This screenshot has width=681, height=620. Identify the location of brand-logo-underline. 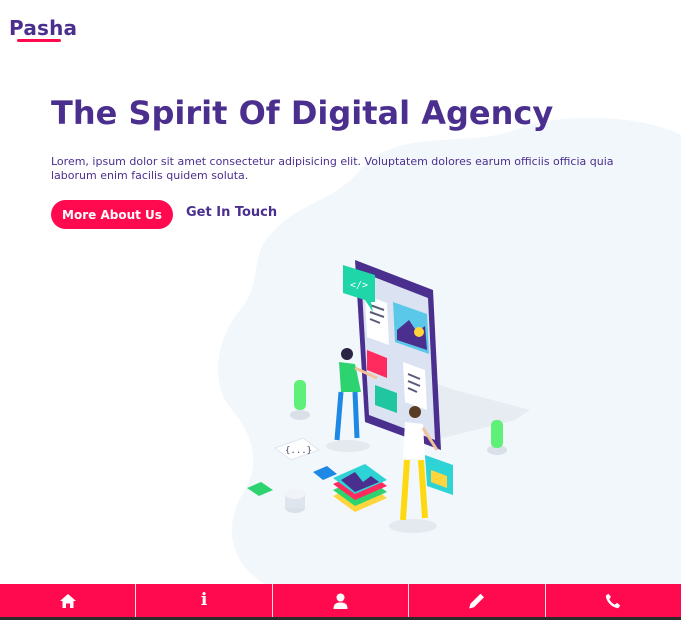
(39, 40).